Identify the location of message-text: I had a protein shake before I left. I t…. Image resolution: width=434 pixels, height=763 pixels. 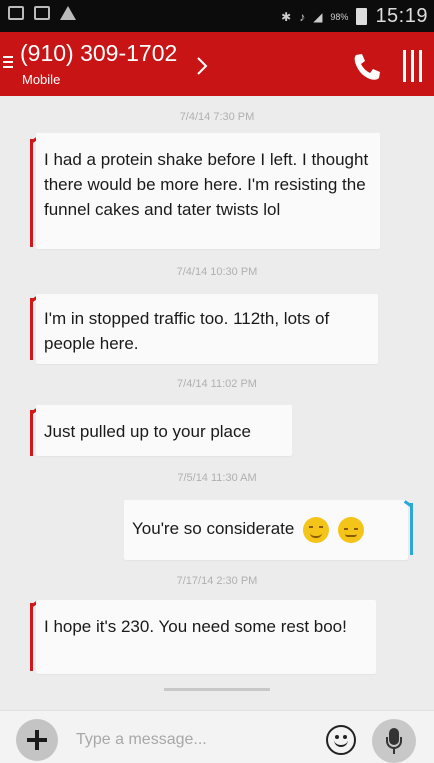
(206, 184).